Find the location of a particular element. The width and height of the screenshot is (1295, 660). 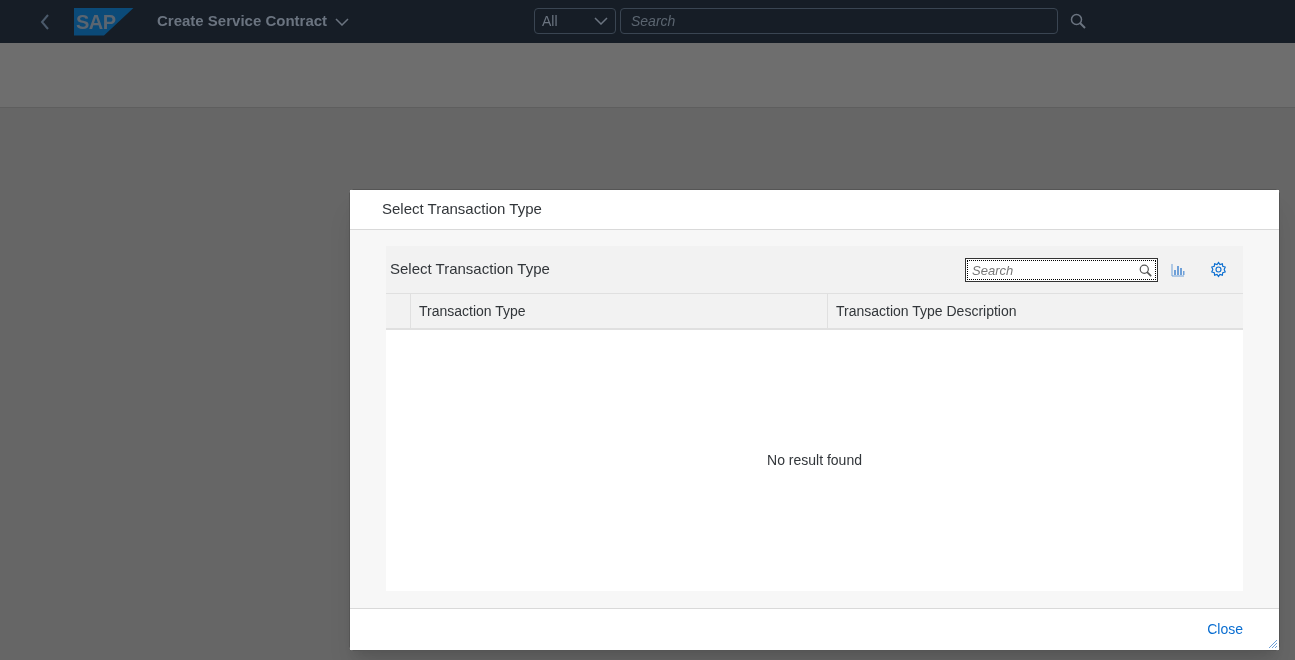

column-header: Transaction Type Description is located at coordinates (926, 311).